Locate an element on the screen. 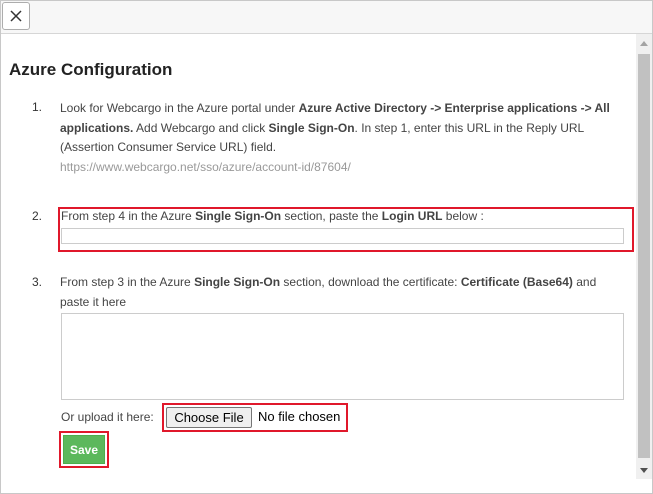 Image resolution: width=653 pixels, height=494 pixels. scroll-up-button is located at coordinates (644, 43).